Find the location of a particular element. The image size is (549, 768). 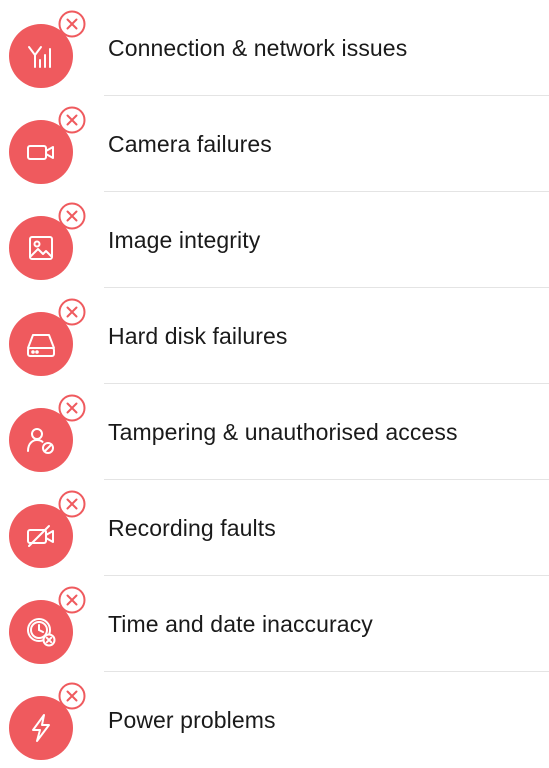

list-item: Hard disk failures is located at coordinates (274, 336).